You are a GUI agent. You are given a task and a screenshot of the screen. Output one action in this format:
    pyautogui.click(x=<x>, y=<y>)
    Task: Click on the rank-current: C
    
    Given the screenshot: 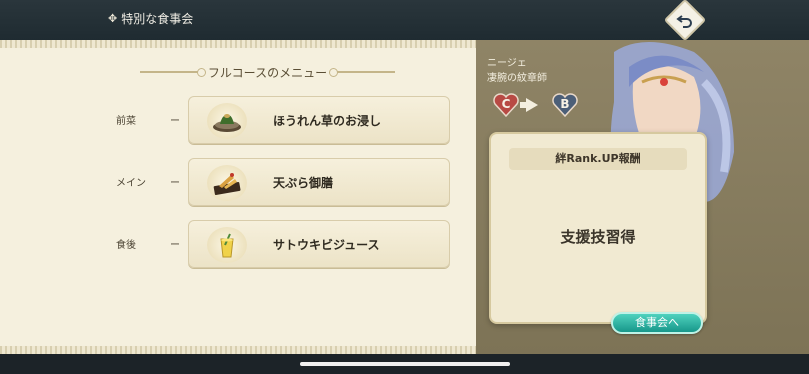 What is the action you would take?
    pyautogui.click(x=506, y=105)
    